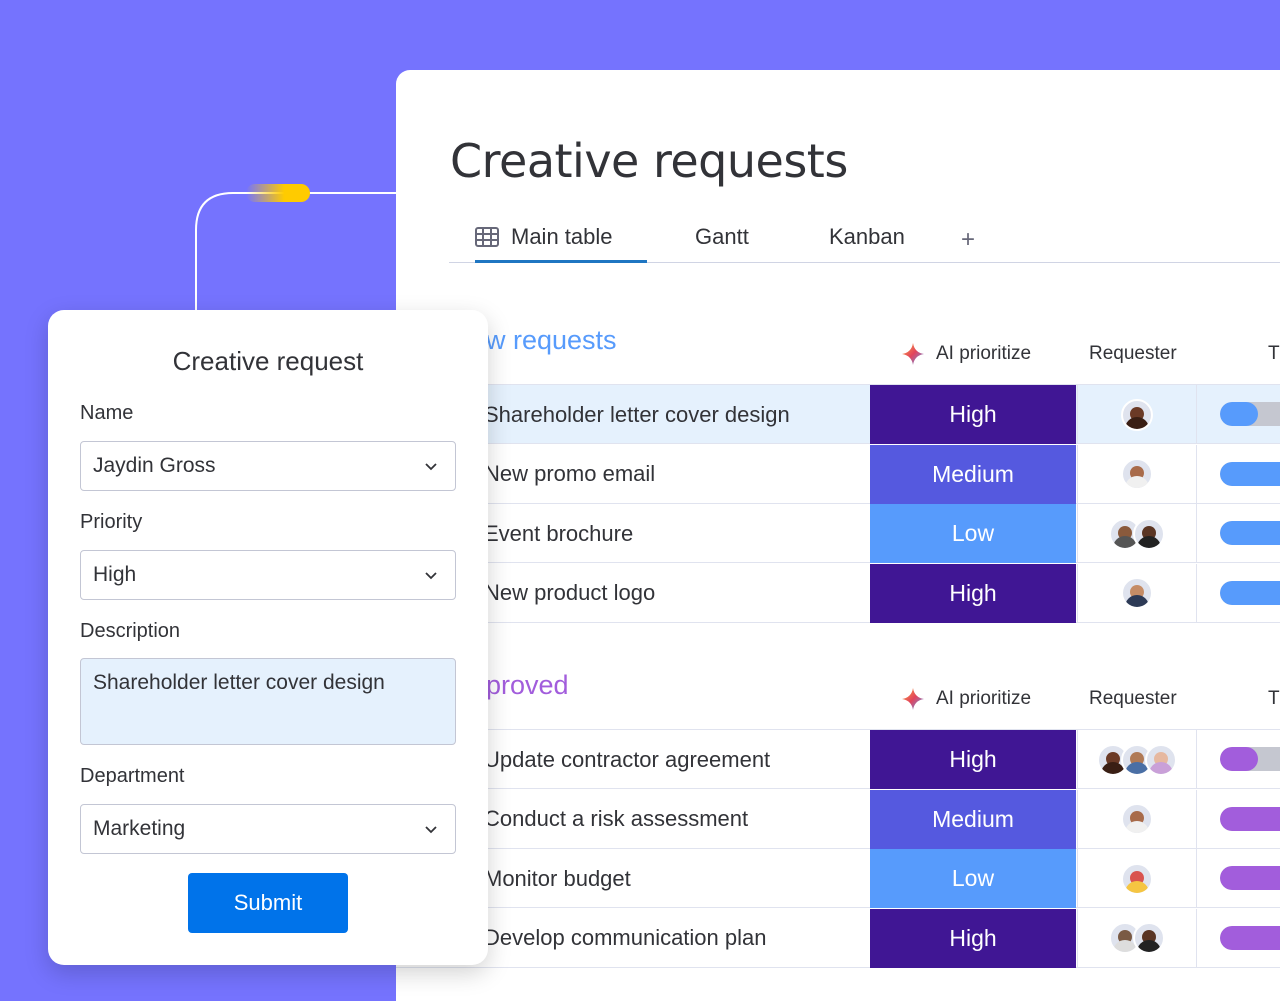 The image size is (1280, 1001). I want to click on table-row: Event brochure Low, so click(838, 533).